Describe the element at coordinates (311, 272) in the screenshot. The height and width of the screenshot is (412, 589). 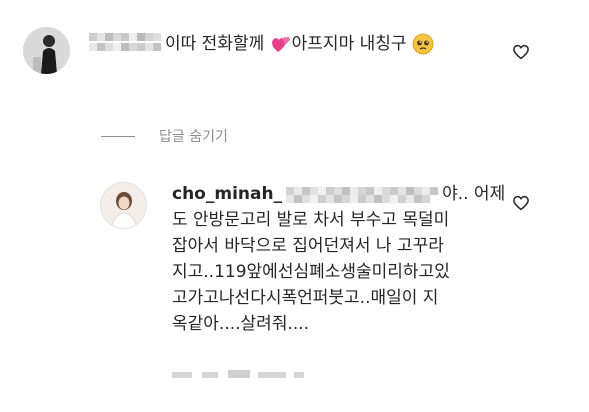
I see `comment-text-line: 지고..119앞에선심폐소생술미리하고있` at that location.